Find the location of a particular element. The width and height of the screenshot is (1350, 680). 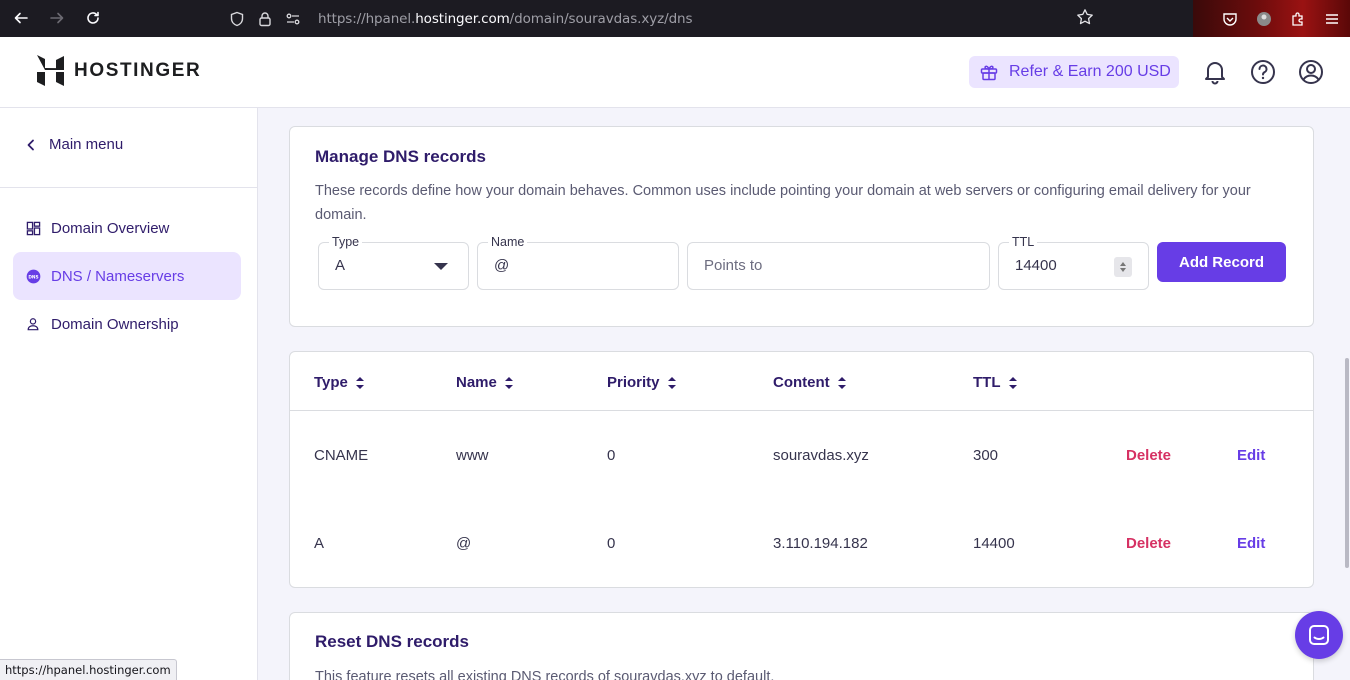

table-row: A @ 0 3.110.194.182 14400 Delete Edit is located at coordinates (801, 543).